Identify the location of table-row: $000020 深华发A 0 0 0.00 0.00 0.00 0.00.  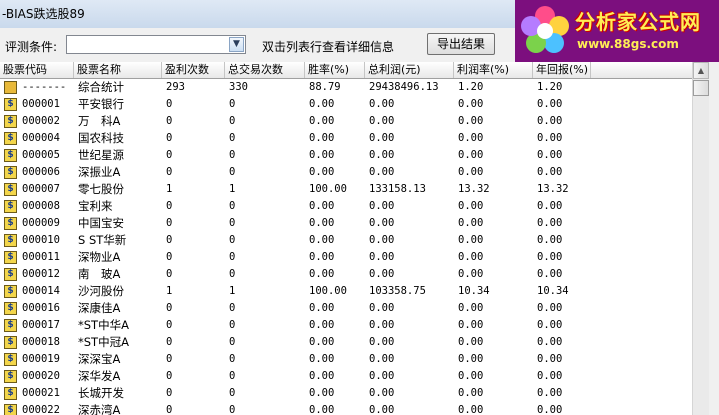
(346, 376).